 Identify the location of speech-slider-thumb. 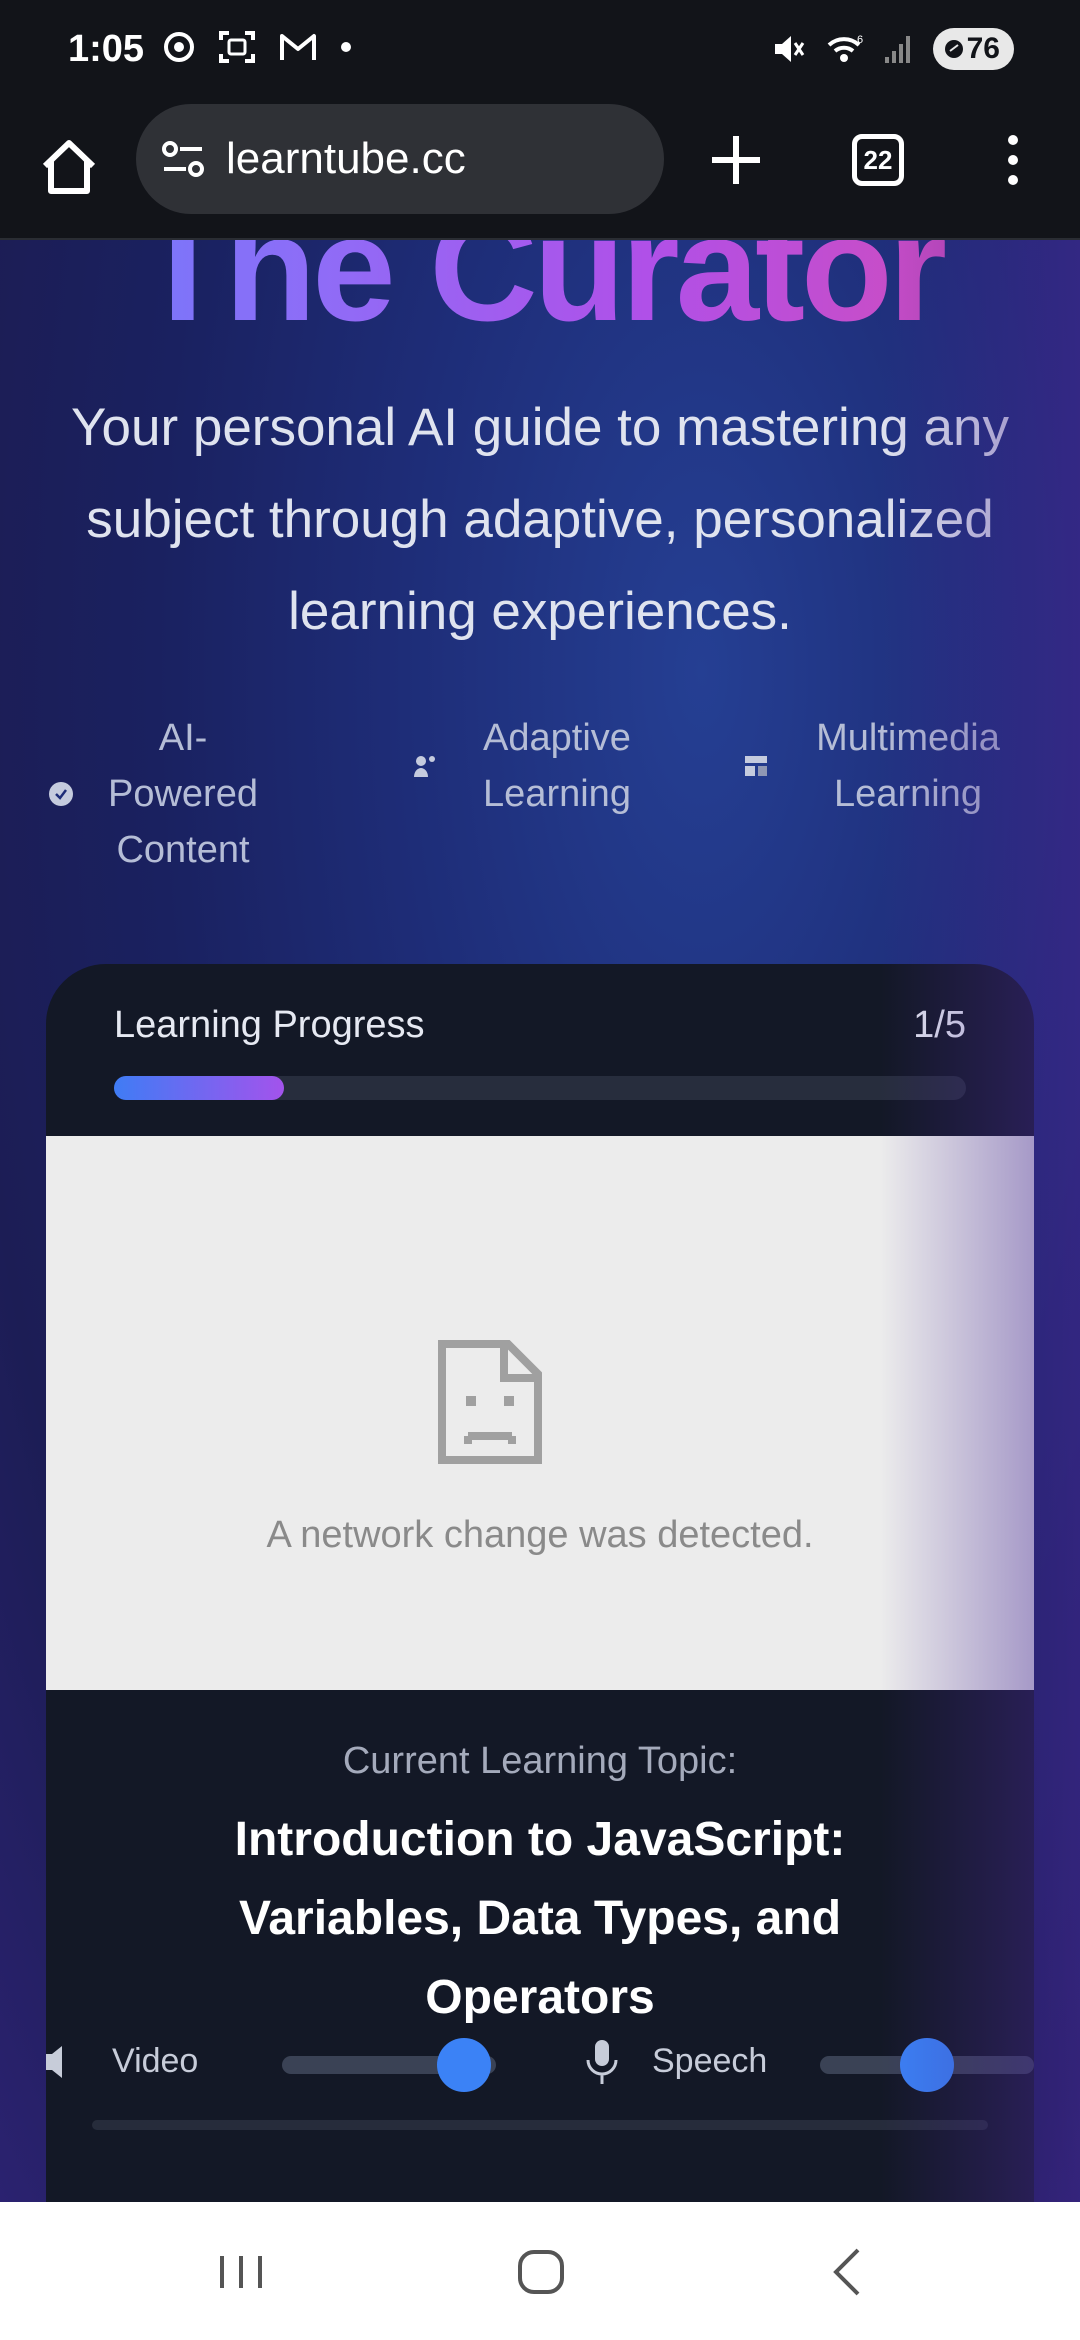
(927, 2065).